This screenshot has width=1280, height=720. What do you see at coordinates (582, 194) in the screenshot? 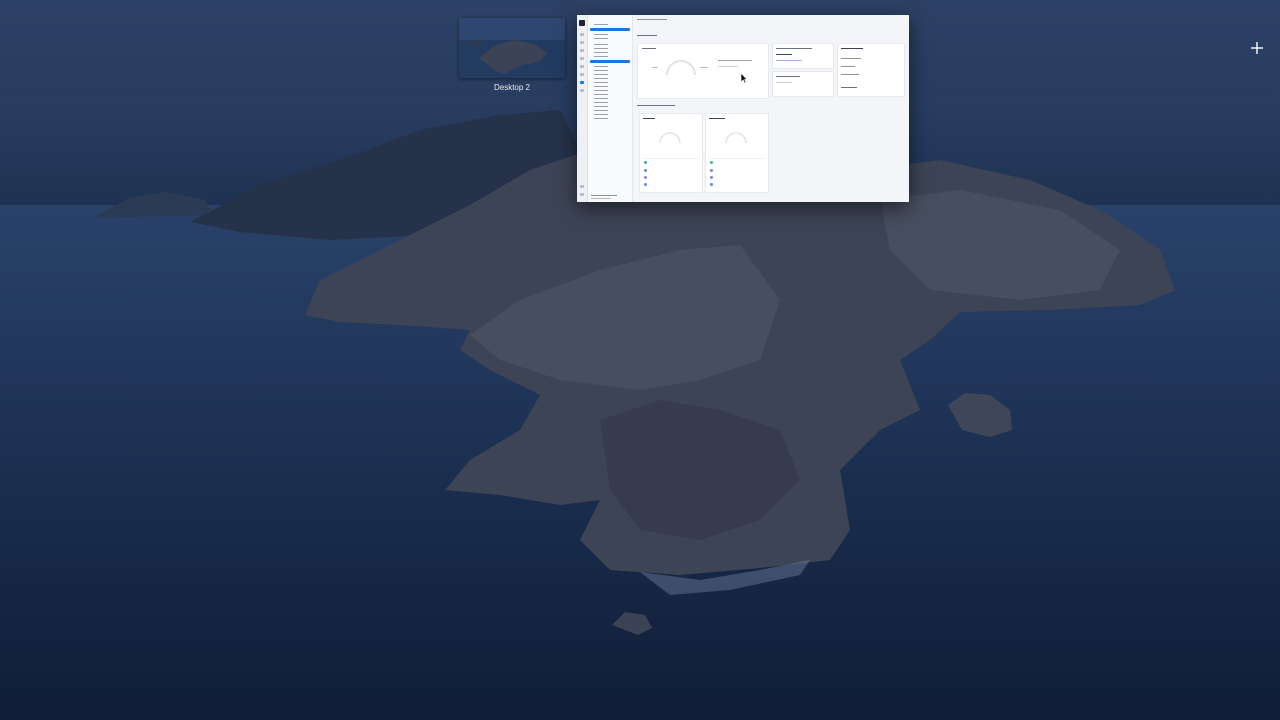
I see `help-icon` at bounding box center [582, 194].